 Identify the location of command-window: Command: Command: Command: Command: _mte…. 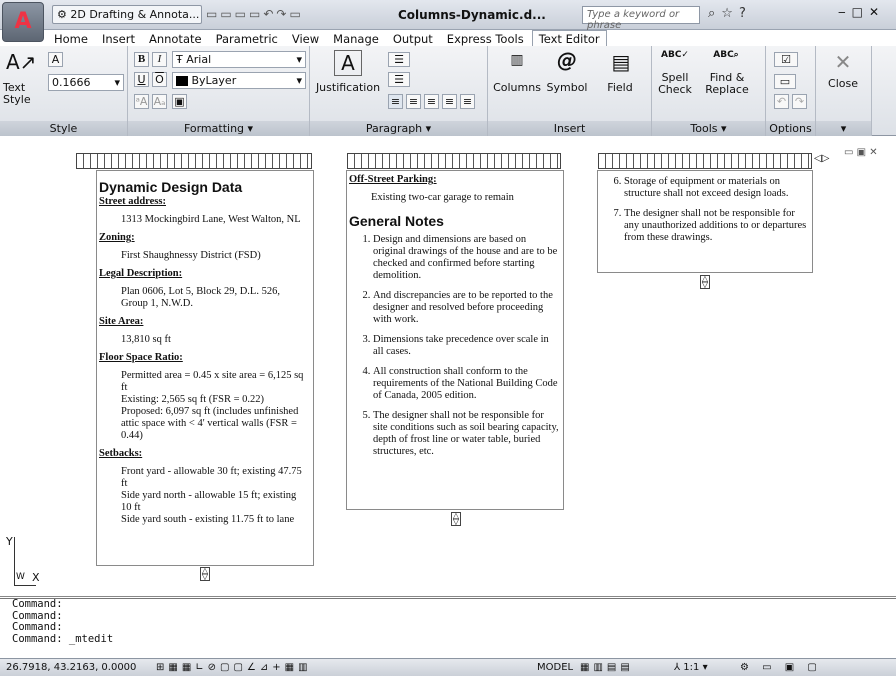
(448, 628).